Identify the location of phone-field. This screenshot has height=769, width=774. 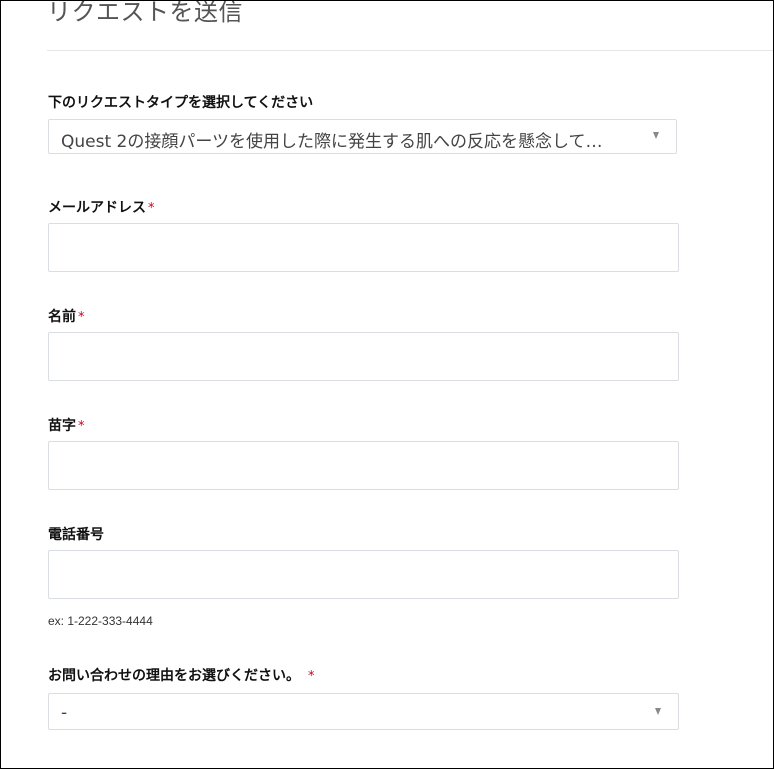
(363, 574).